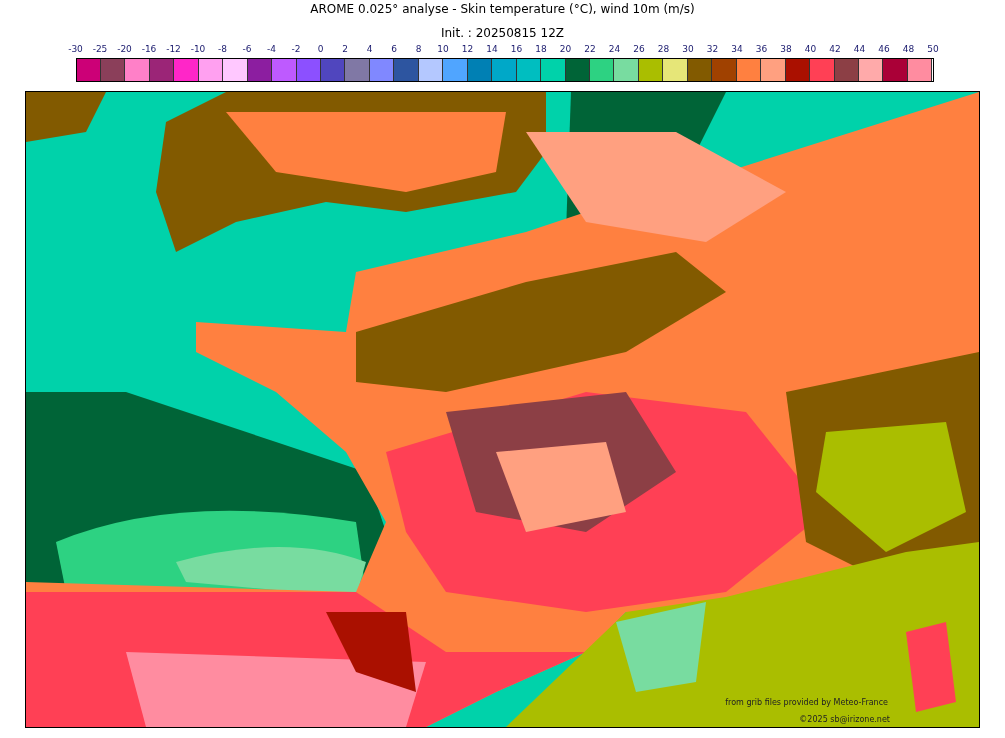 The image size is (1005, 738). I want to click on colorbar-tick-label: -6, so click(247, 49).